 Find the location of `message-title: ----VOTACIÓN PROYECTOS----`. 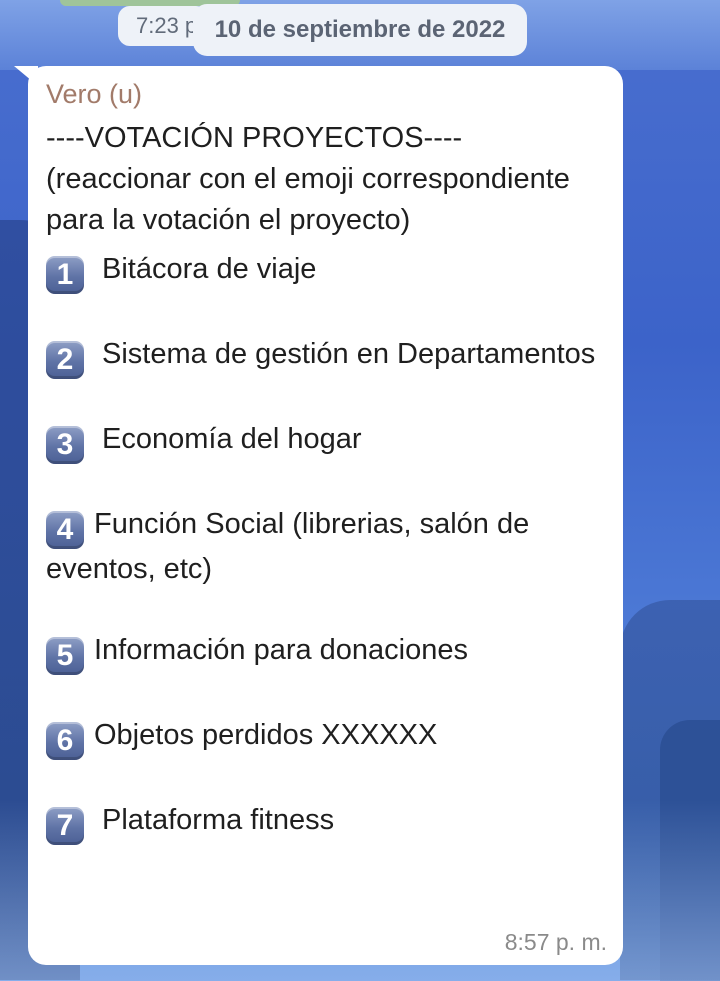

message-title: ----VOTACIÓN PROYECTOS---- is located at coordinates (254, 138).